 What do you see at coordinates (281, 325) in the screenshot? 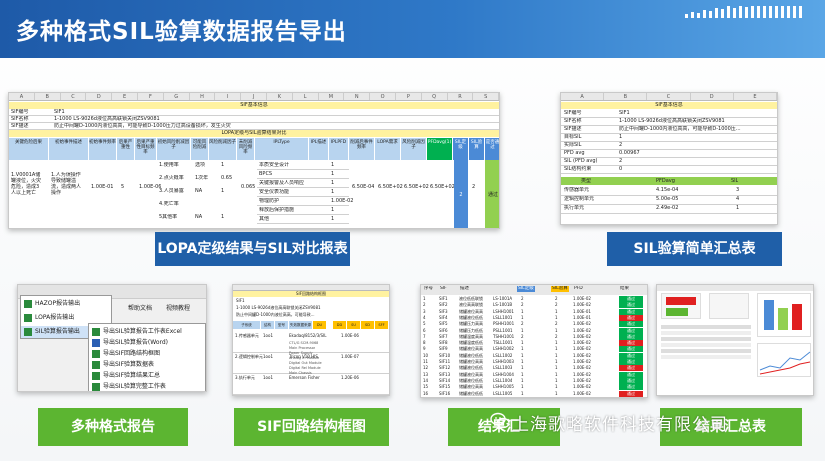
I see `loop-col-head: 型号` at bounding box center [281, 325].